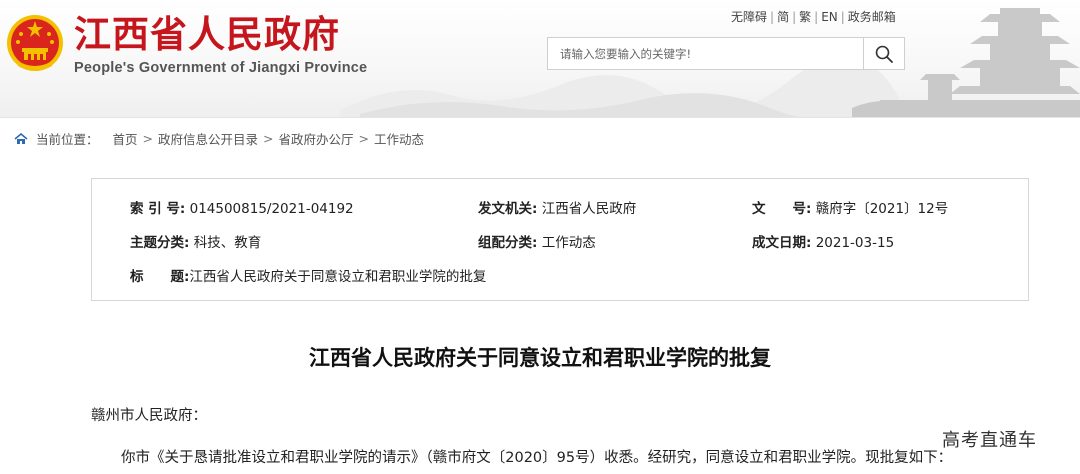 The image size is (1080, 474). What do you see at coordinates (158, 209) in the screenshot?
I see `meta-label: 索 引 号:` at bounding box center [158, 209].